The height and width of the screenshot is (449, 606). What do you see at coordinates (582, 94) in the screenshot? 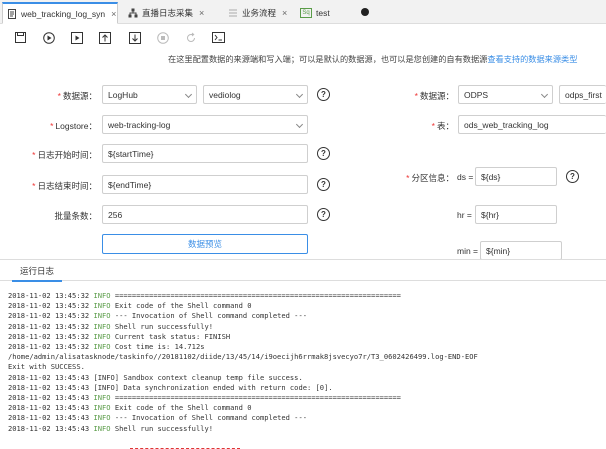
I see `target-datasource-name-select: odps_first` at bounding box center [582, 94].